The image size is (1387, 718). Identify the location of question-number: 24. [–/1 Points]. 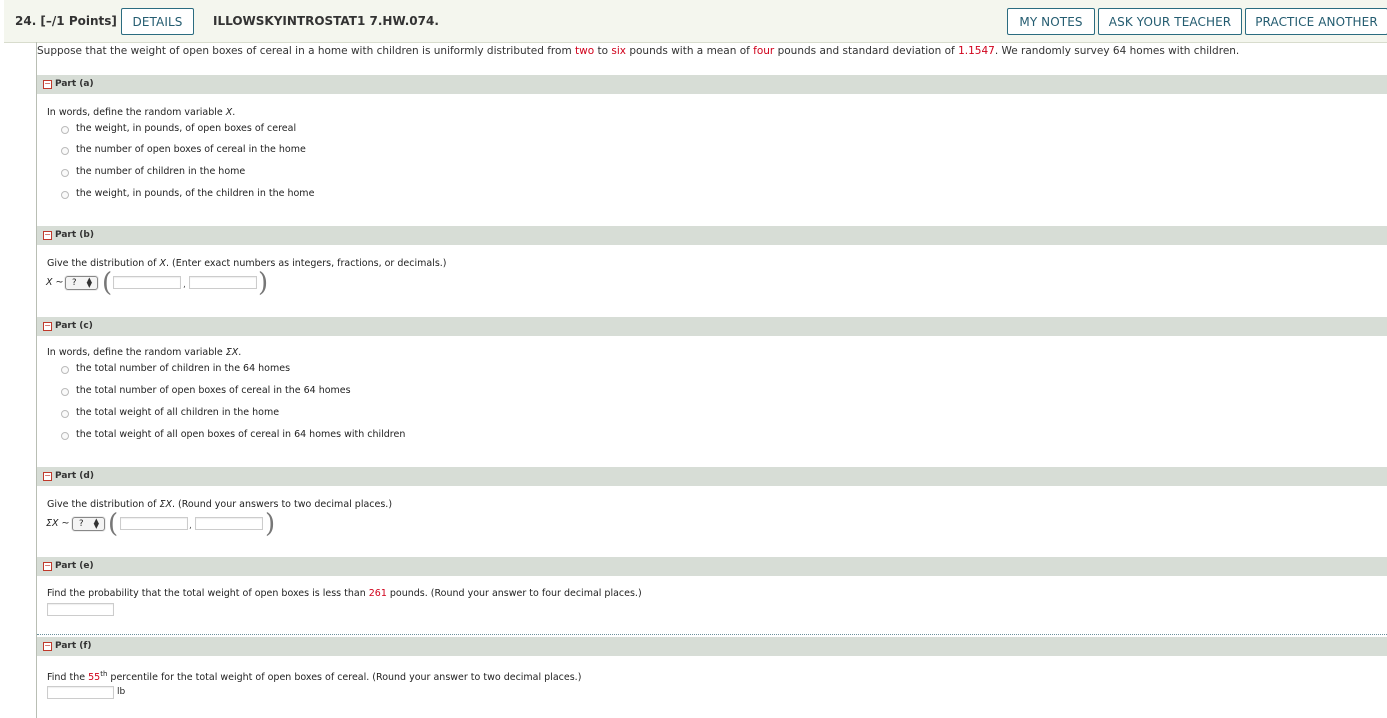
(66, 21).